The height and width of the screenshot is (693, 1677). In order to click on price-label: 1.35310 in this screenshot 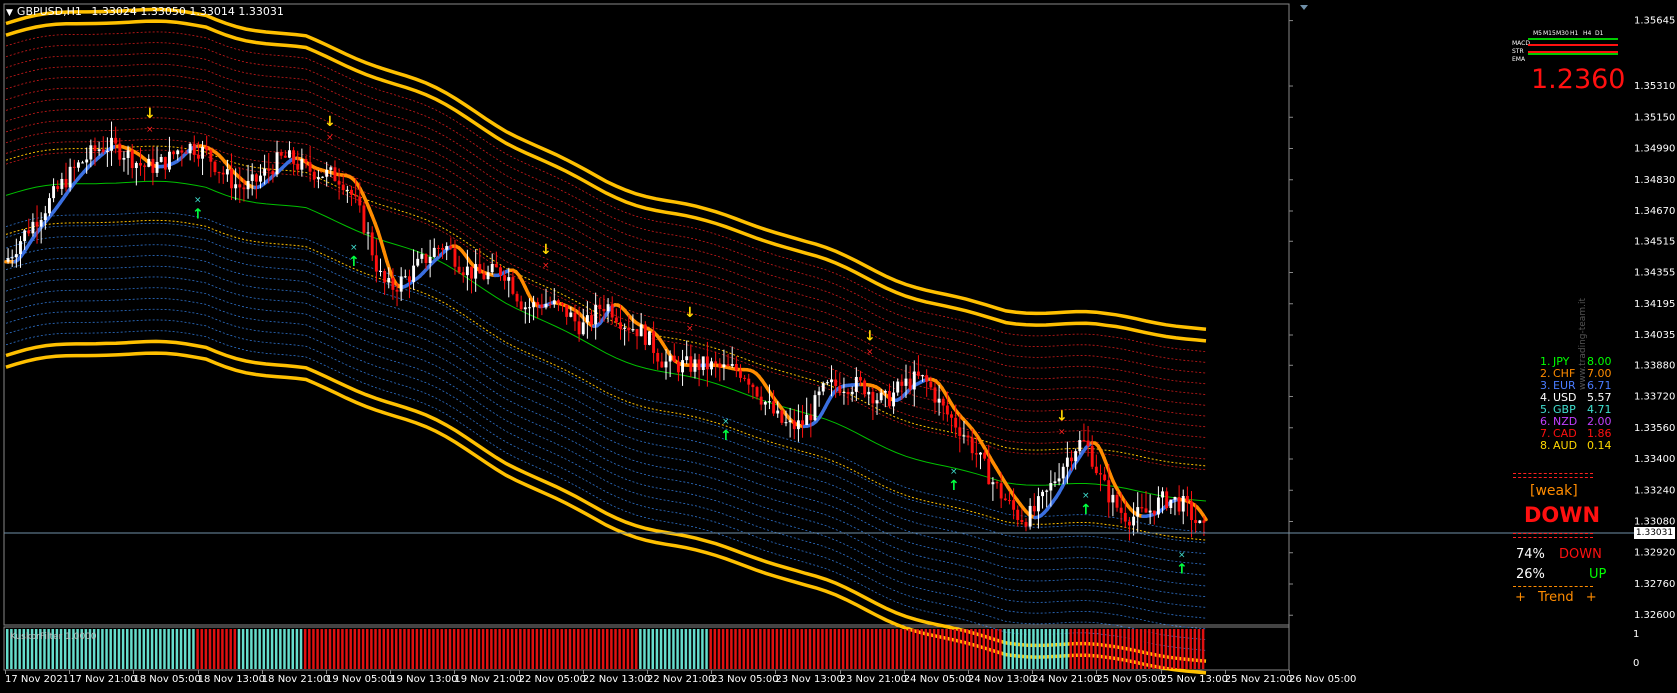, I will do `click(1654, 86)`.